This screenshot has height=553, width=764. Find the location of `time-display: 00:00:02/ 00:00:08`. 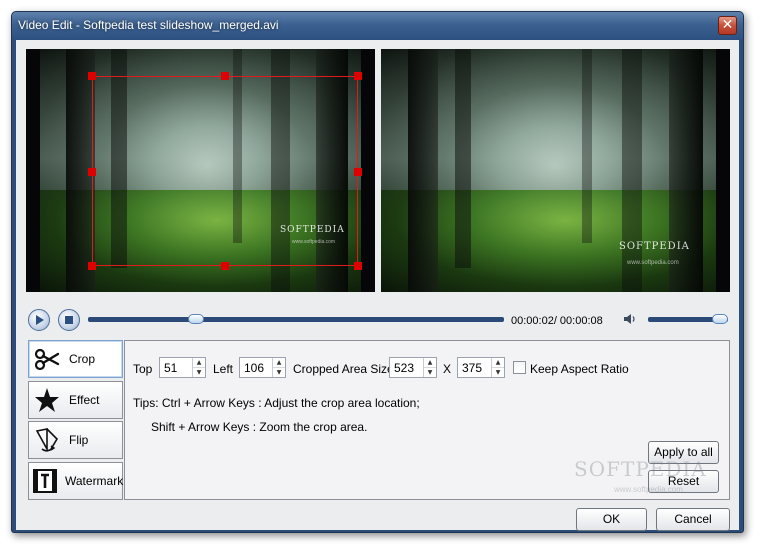

time-display: 00:00:02/ 00:00:08 is located at coordinates (557, 321).